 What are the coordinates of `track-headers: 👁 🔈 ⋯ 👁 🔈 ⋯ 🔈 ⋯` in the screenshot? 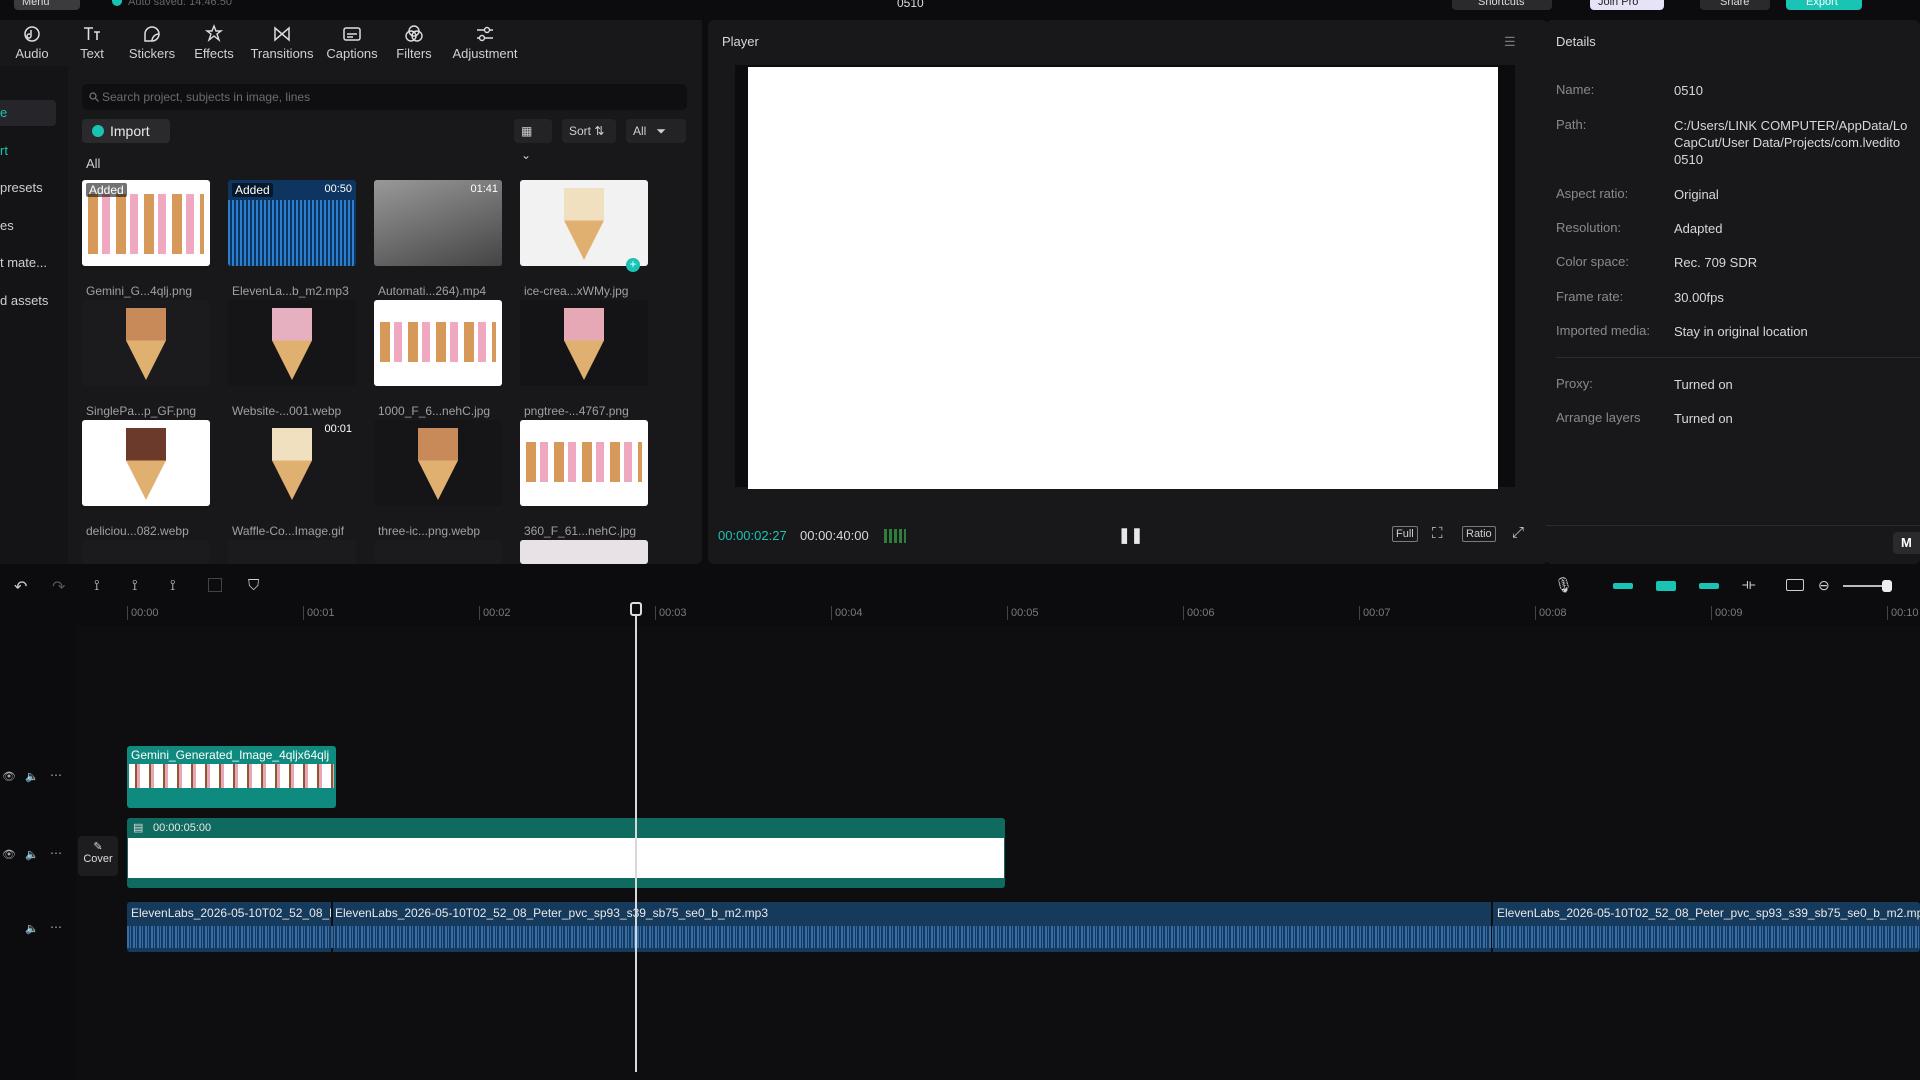 It's located at (38, 853).